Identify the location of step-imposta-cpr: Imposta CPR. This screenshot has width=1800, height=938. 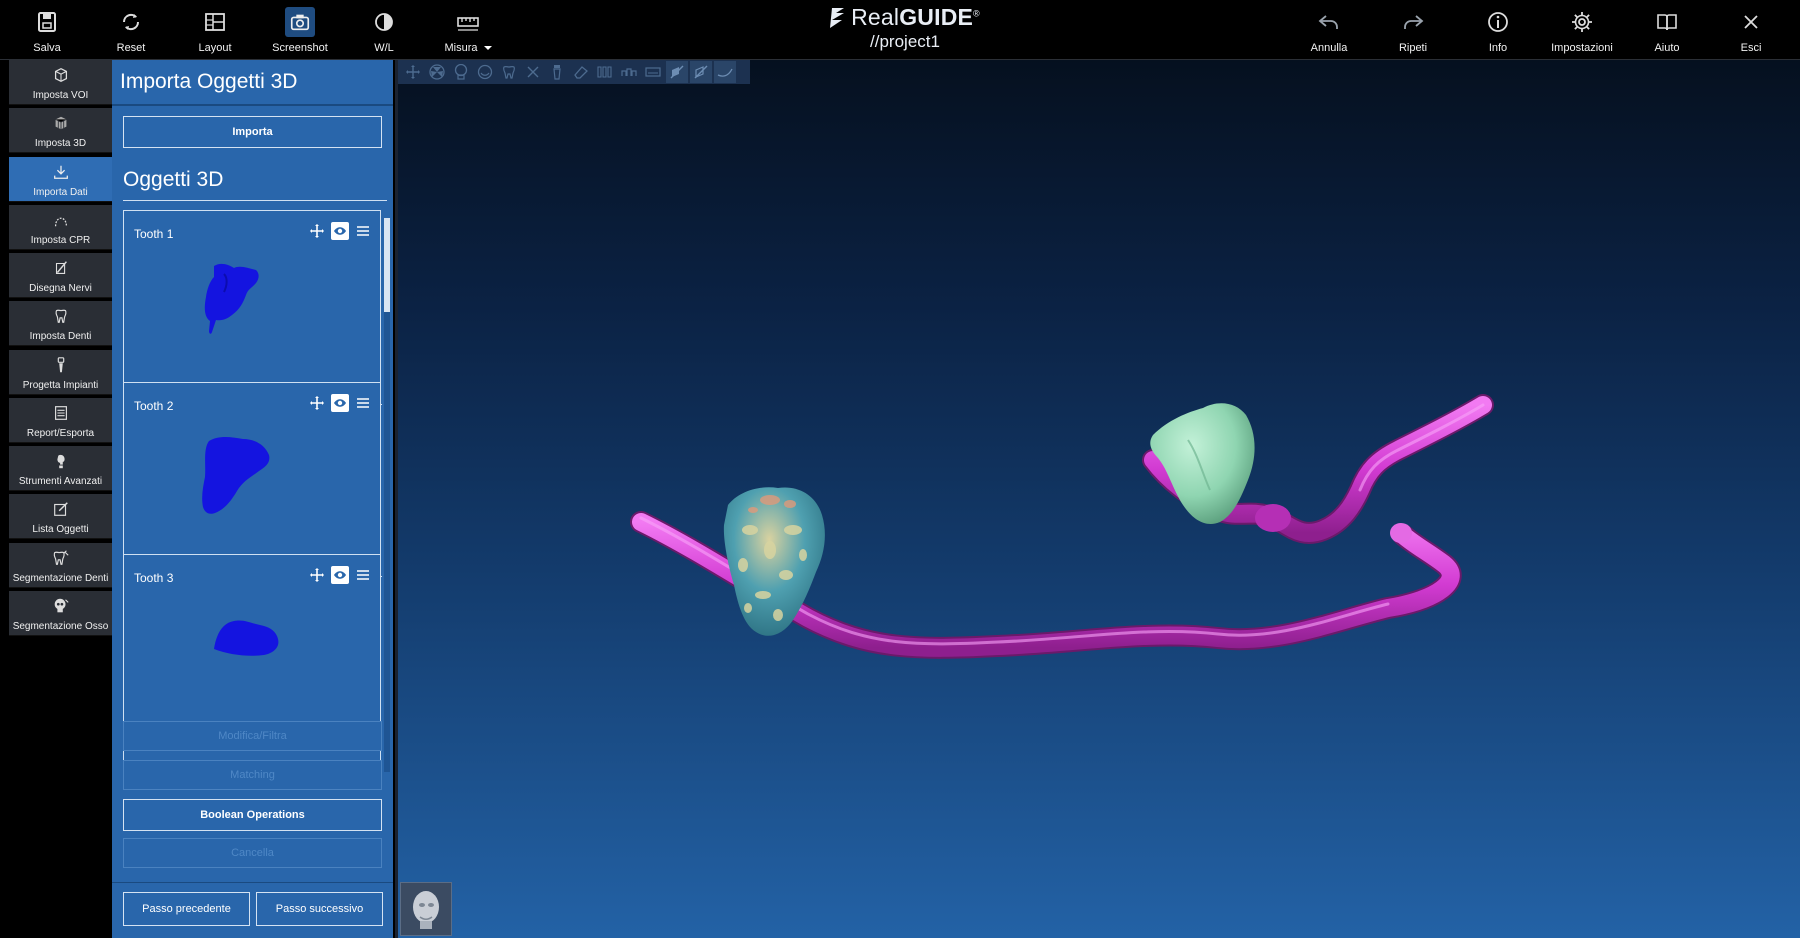
(60, 227).